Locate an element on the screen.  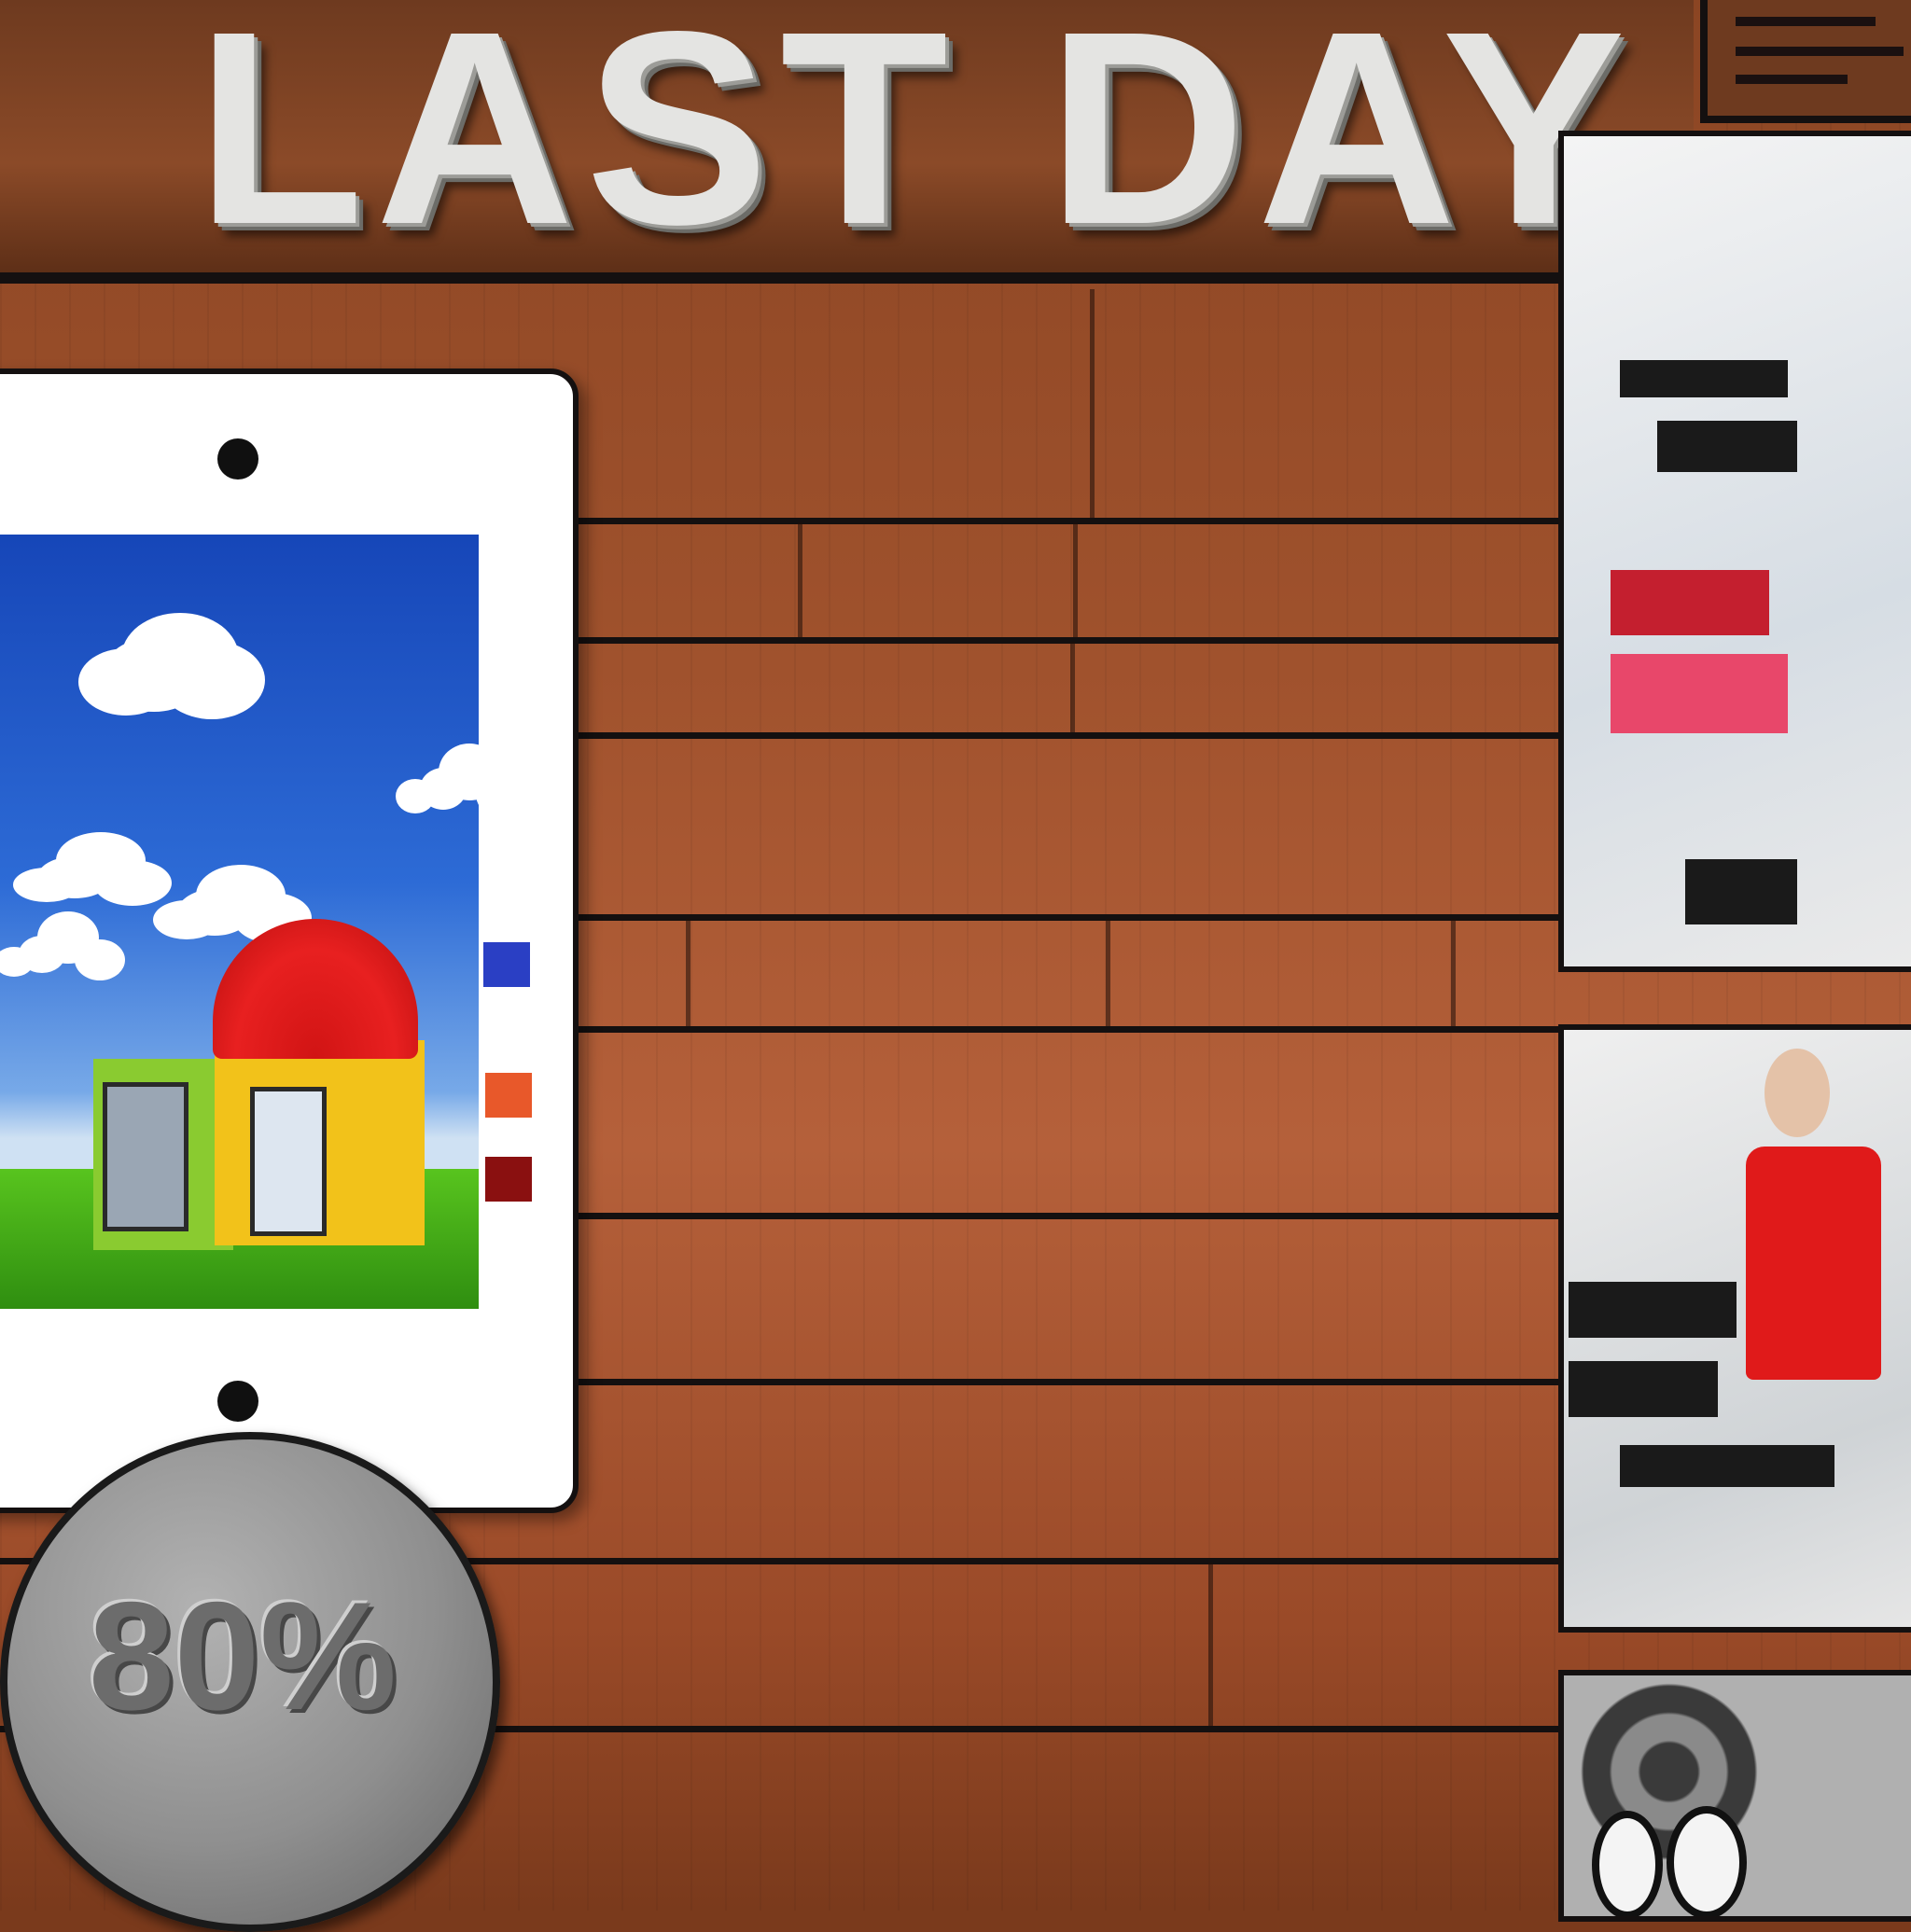
discount-percent: 80% is located at coordinates (243, 1656).